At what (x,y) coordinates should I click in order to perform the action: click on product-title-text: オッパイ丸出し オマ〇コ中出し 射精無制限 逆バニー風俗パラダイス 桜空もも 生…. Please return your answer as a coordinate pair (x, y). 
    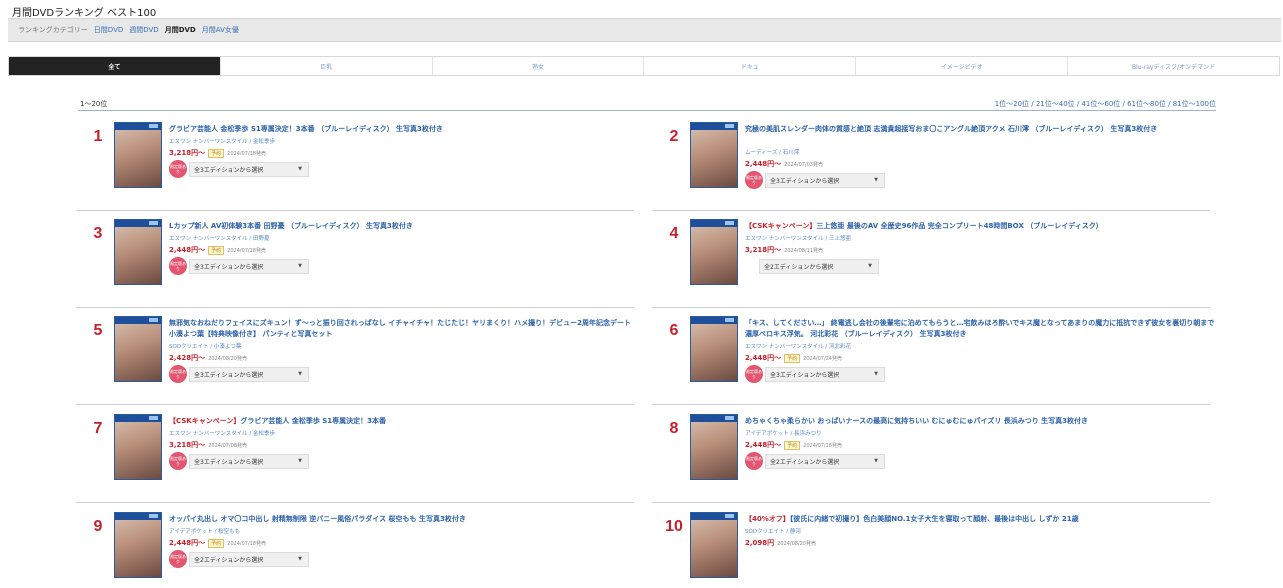
    Looking at the image, I should click on (317, 519).